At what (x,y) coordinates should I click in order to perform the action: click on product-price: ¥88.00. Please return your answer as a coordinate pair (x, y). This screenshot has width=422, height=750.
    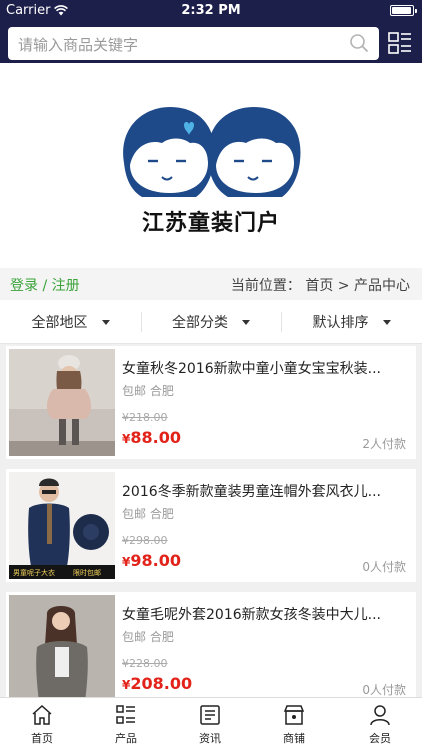
    Looking at the image, I should click on (151, 437).